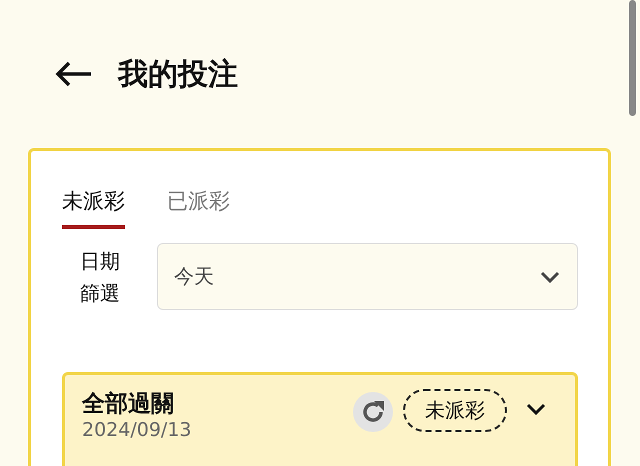 The height and width of the screenshot is (466, 640). I want to click on back-button, so click(73, 74).